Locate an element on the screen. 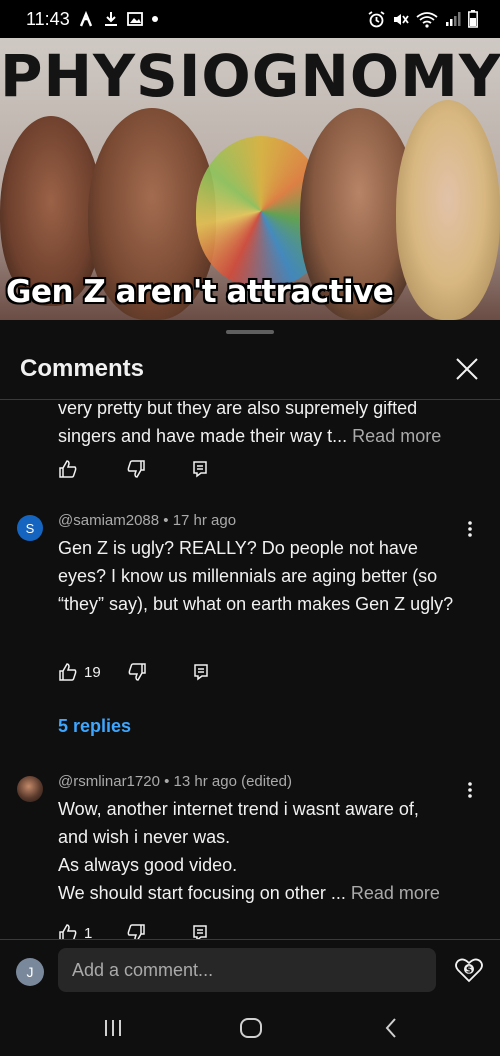 The height and width of the screenshot is (1056, 500). home-button is located at coordinates (251, 1028).